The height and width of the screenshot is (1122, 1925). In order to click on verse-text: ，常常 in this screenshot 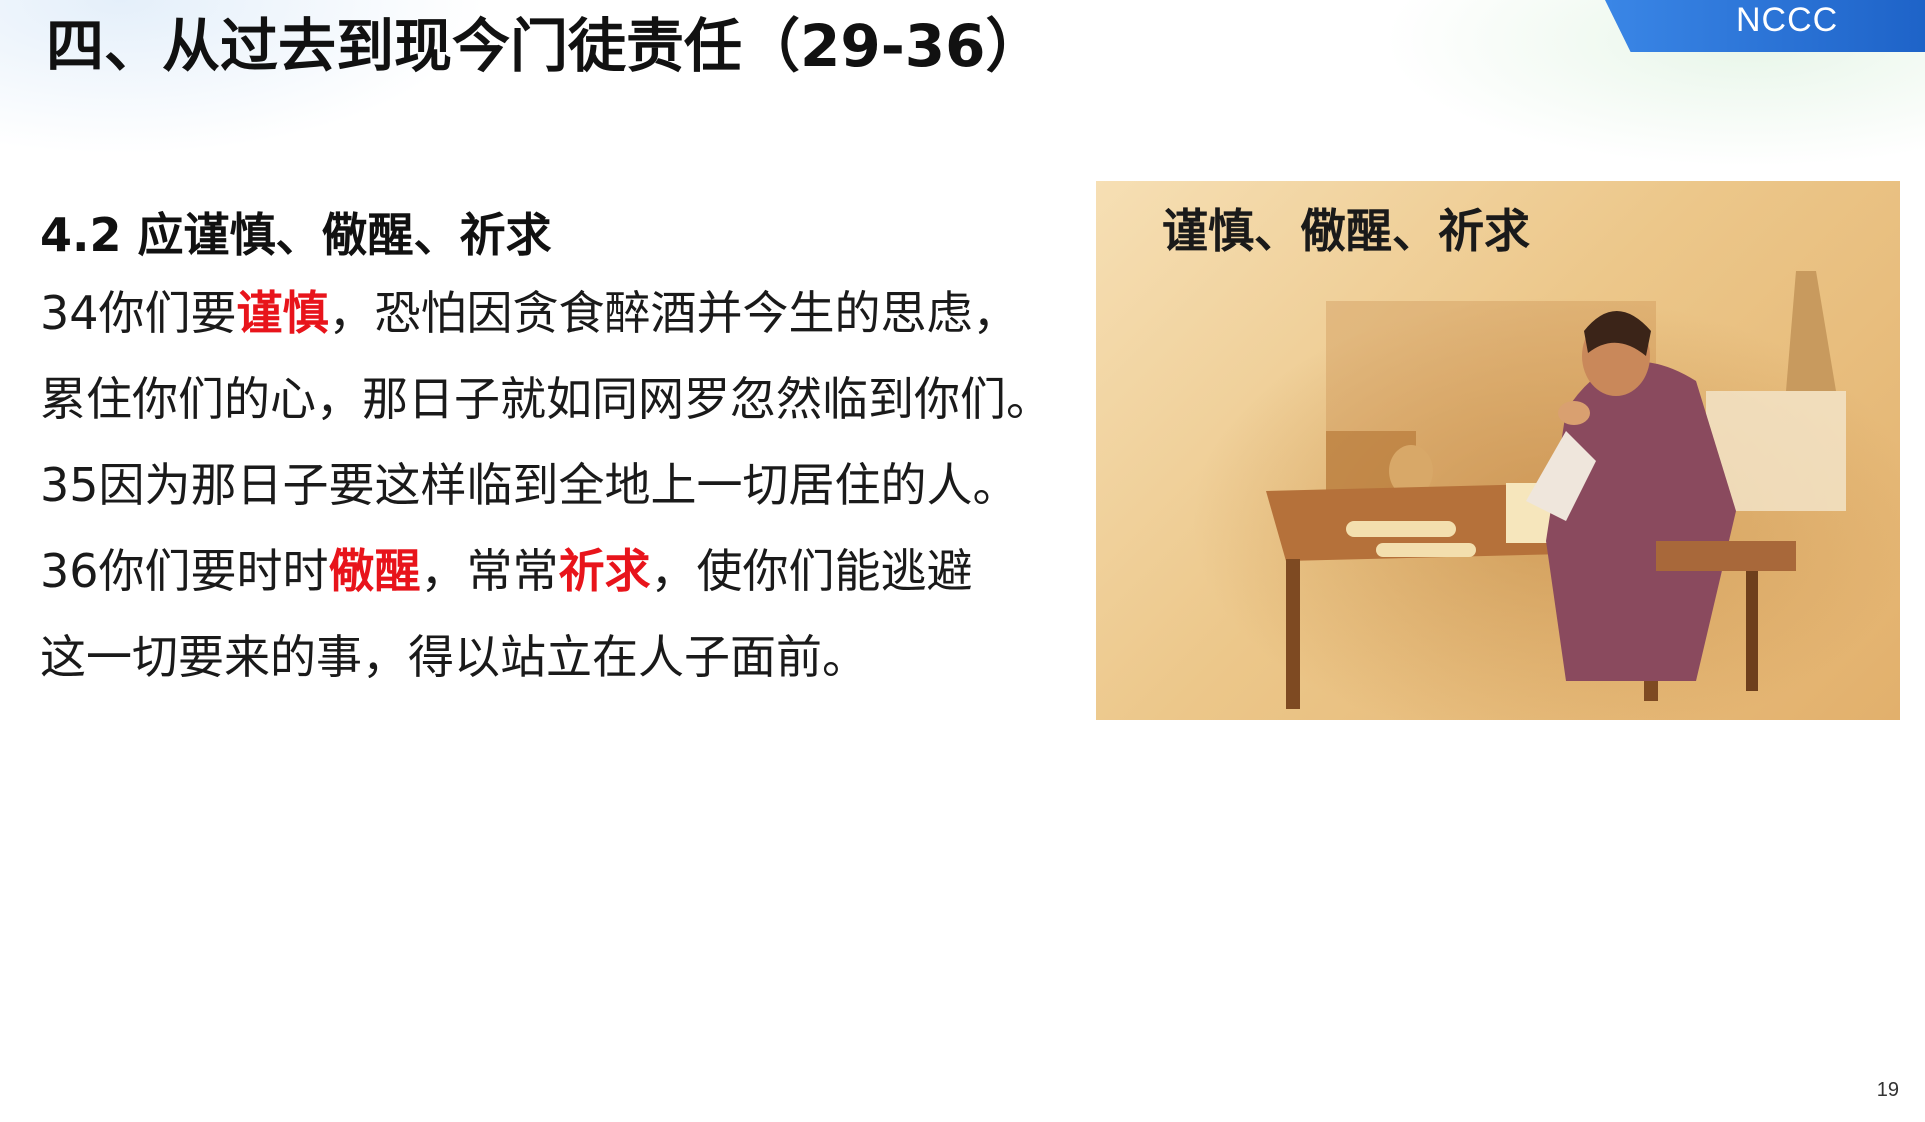, I will do `click(489, 571)`.